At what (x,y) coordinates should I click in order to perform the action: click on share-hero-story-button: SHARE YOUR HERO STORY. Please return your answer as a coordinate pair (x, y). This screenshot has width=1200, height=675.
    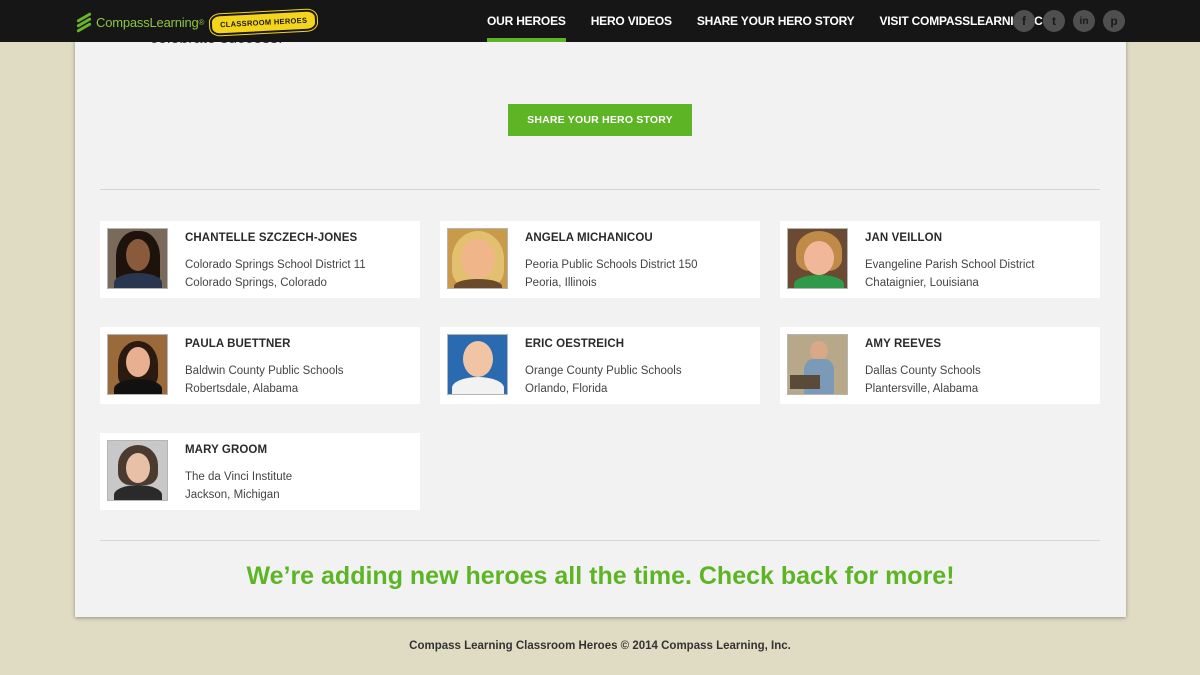
    Looking at the image, I should click on (600, 120).